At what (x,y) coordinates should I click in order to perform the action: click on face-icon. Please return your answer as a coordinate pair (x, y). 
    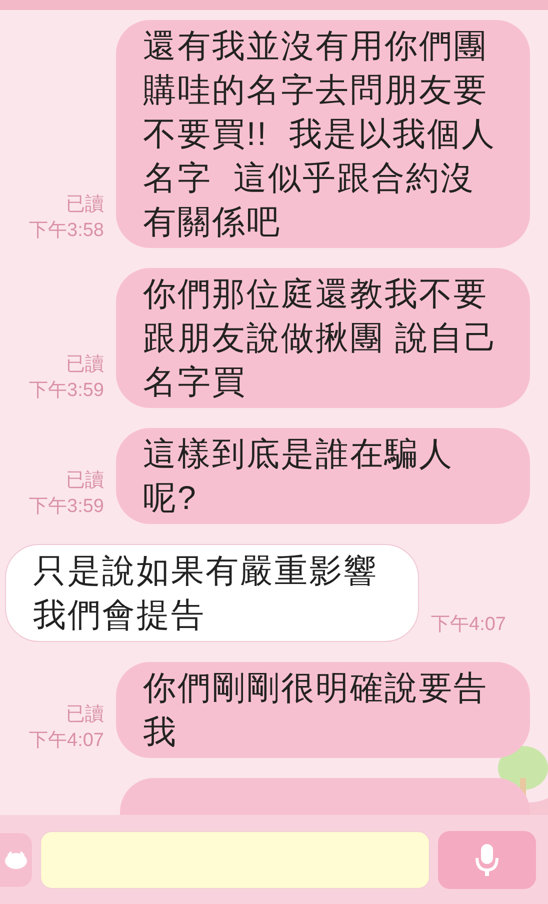
    Looking at the image, I should click on (16, 860).